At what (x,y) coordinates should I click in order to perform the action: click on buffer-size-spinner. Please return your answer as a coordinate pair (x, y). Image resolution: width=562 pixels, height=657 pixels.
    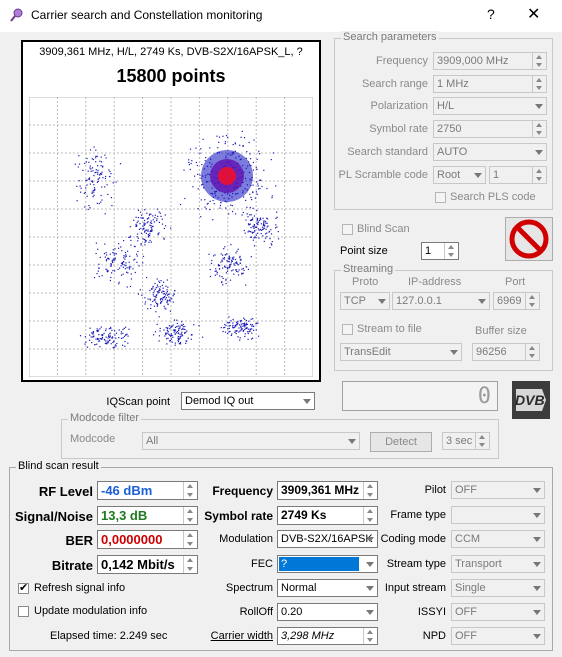
    Looking at the image, I should click on (532, 352).